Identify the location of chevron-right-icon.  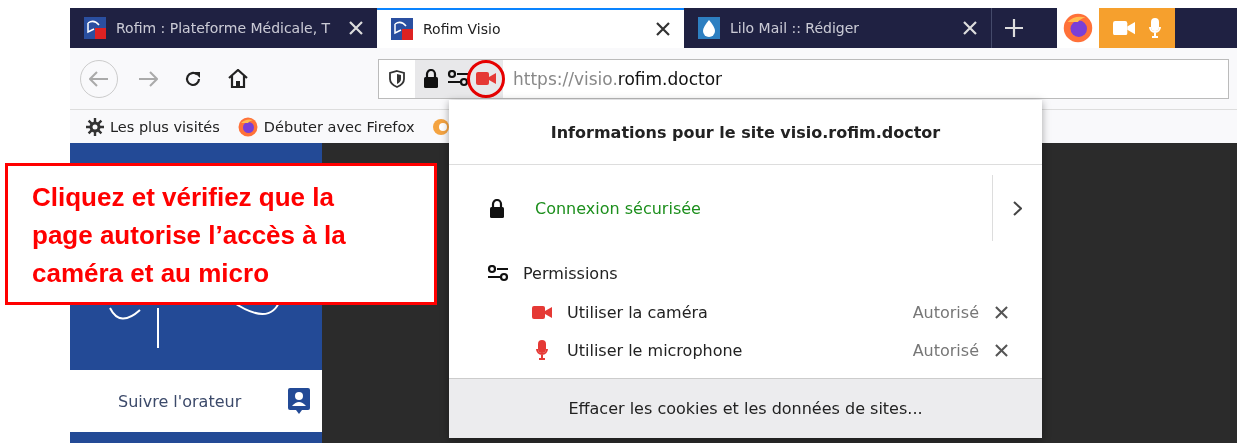
(1017, 208).